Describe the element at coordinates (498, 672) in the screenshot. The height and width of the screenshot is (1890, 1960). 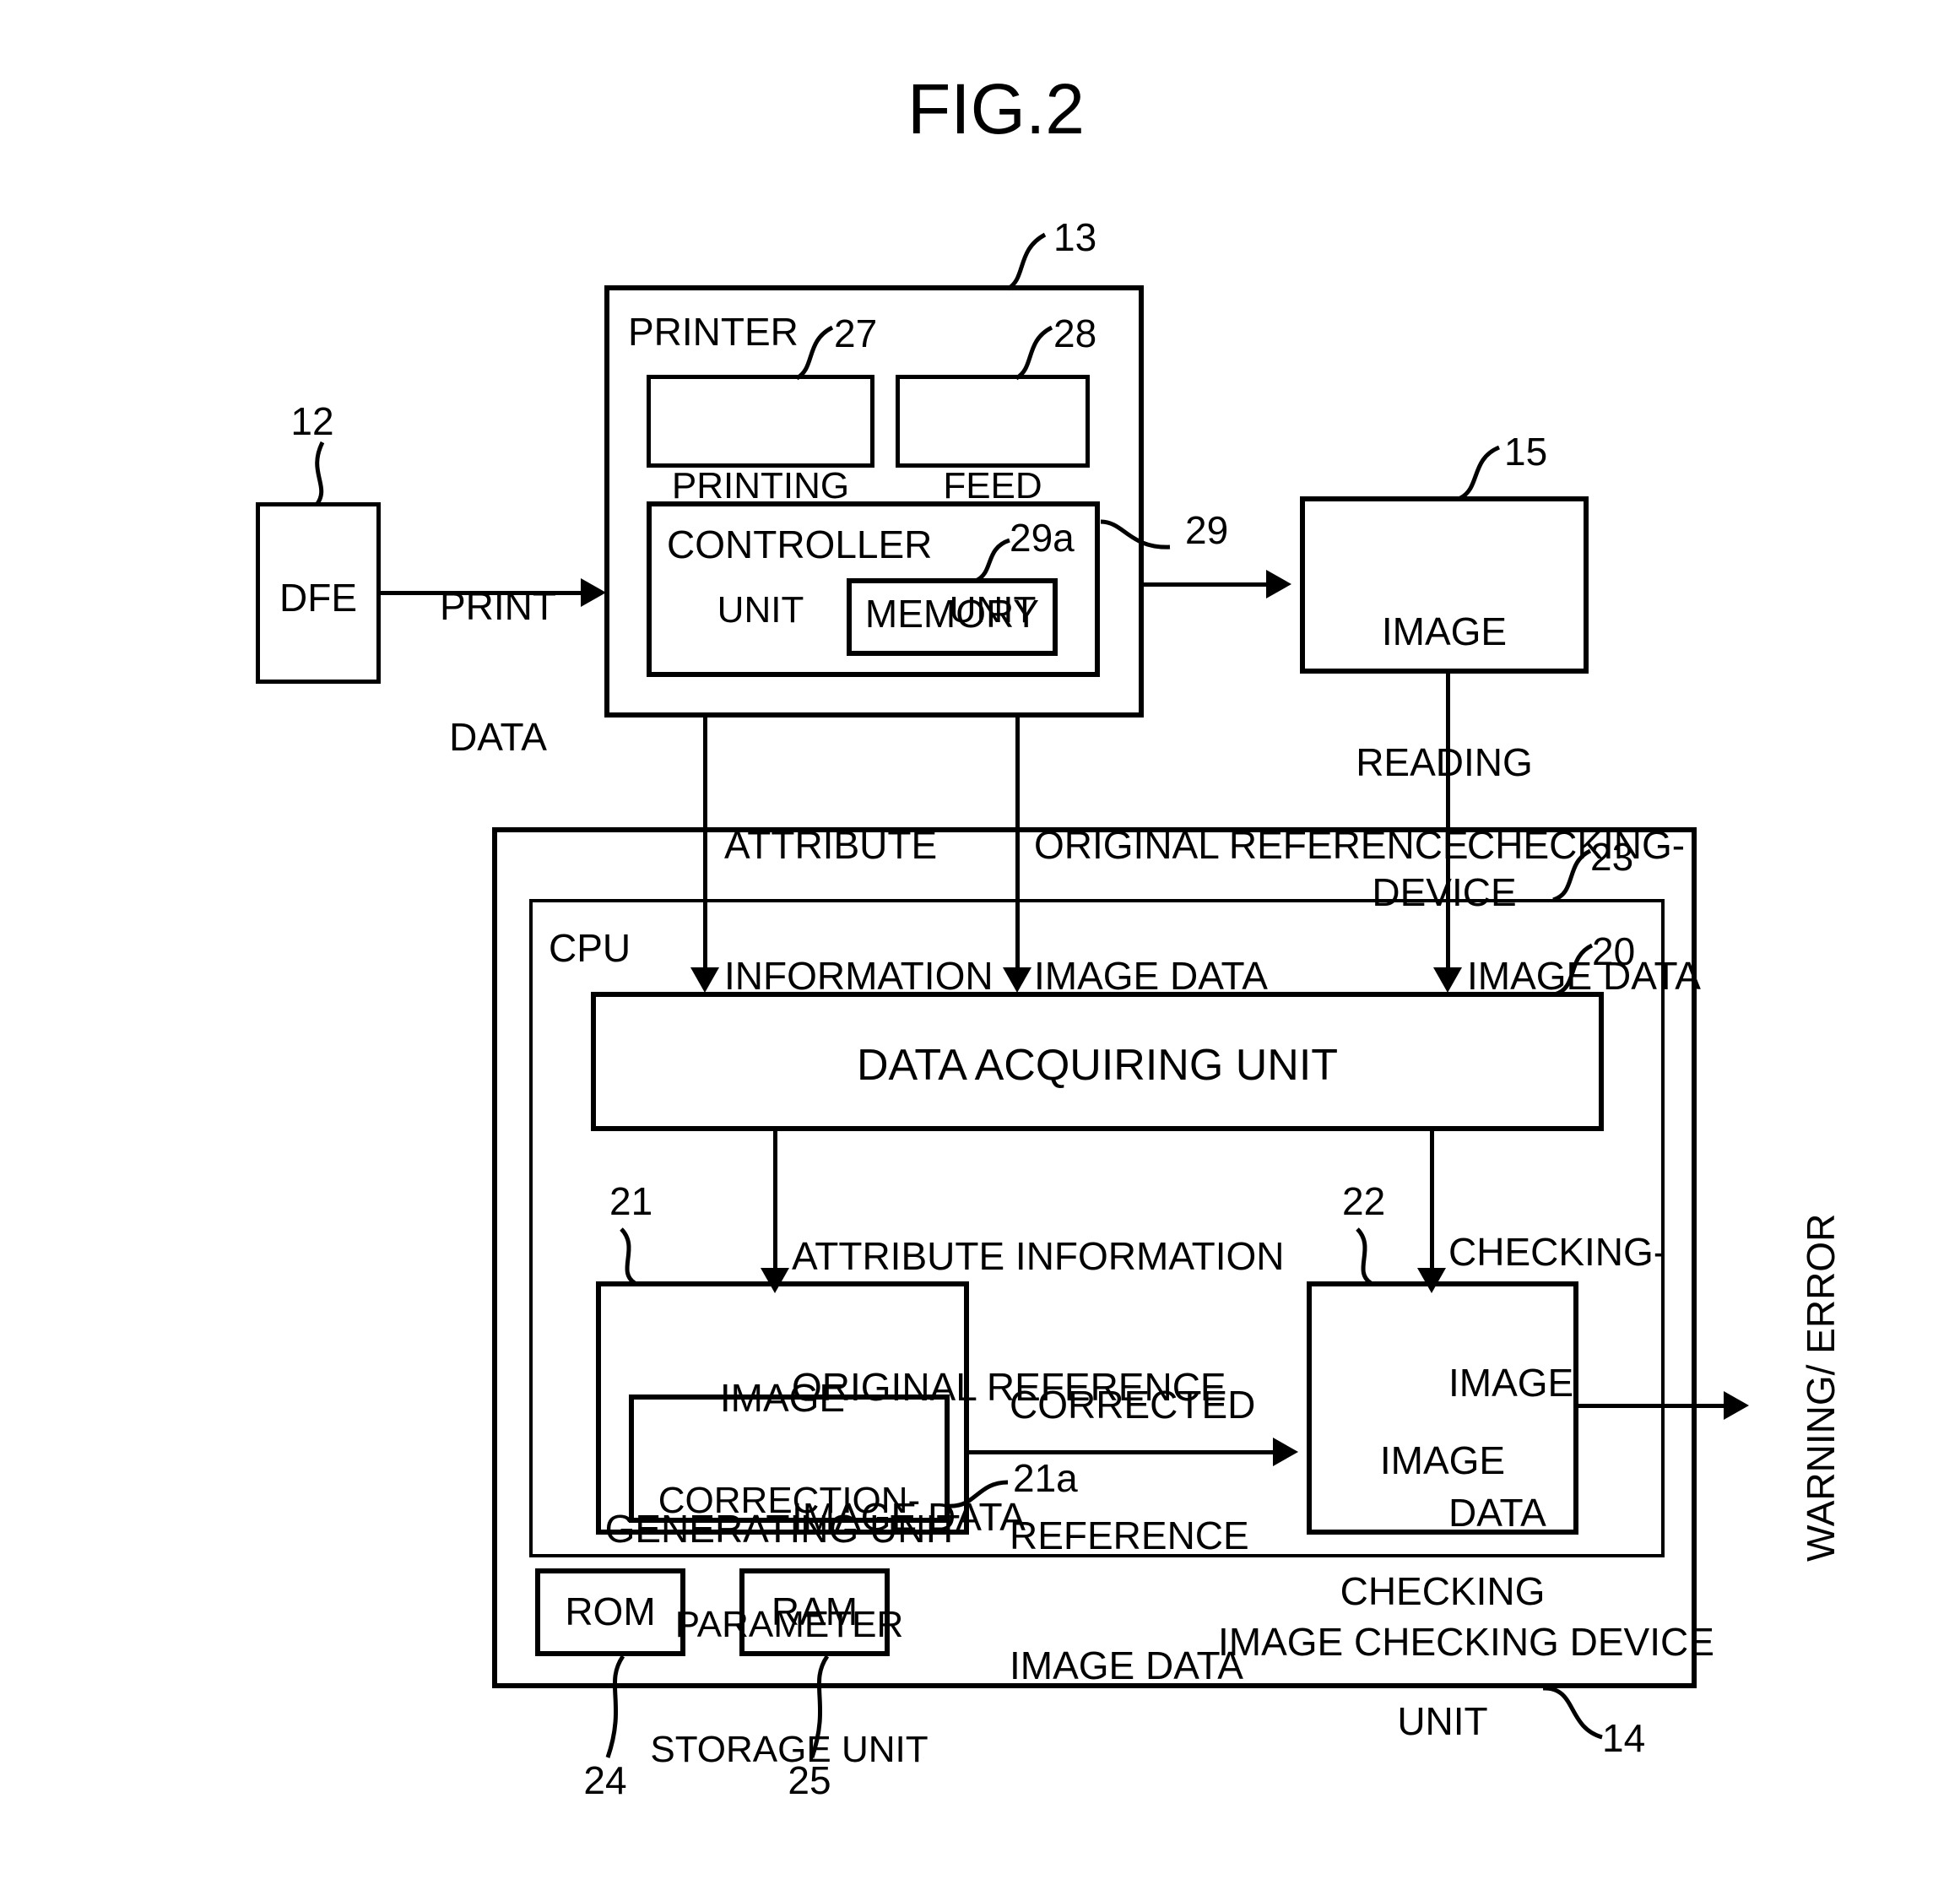
I see `print-data-label: PRINT DATA` at that location.